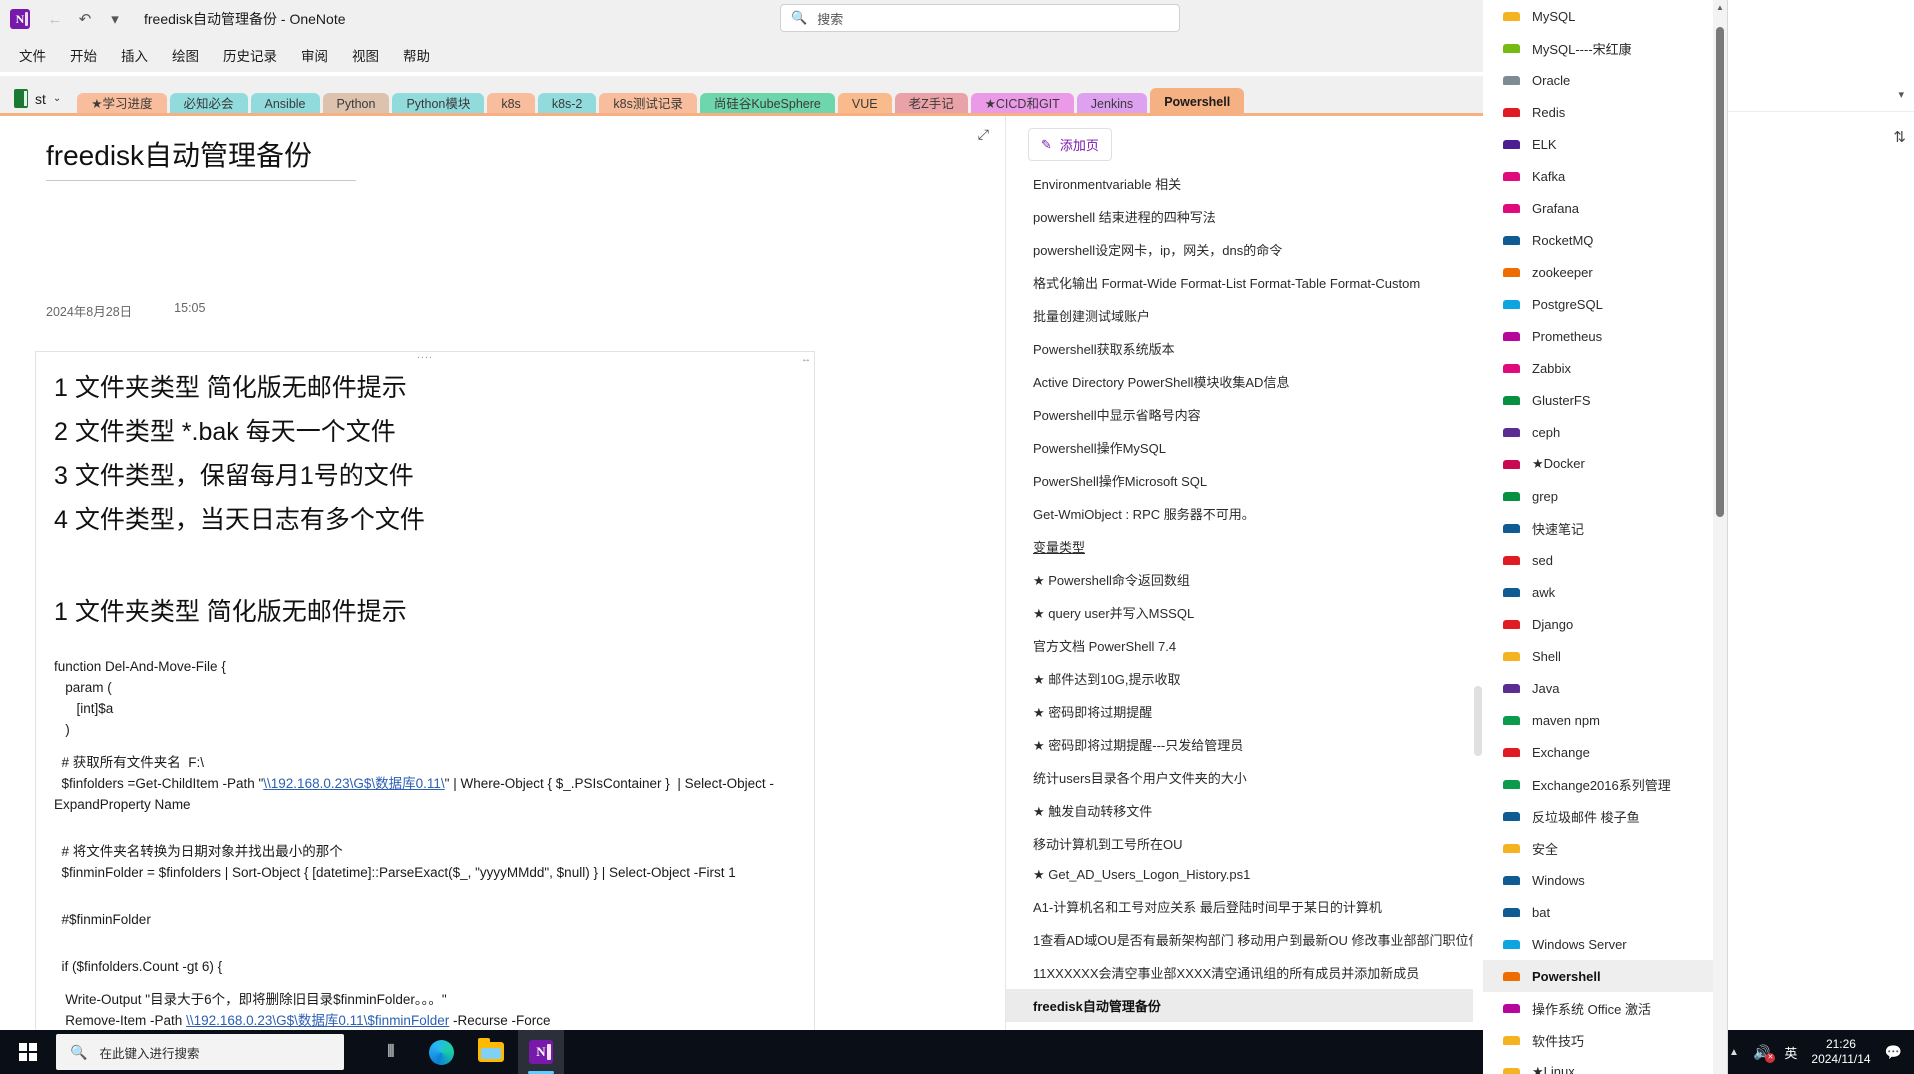 The image size is (1914, 1074). What do you see at coordinates (1197, 102) in the screenshot?
I see `section-tab-13: Powershell` at bounding box center [1197, 102].